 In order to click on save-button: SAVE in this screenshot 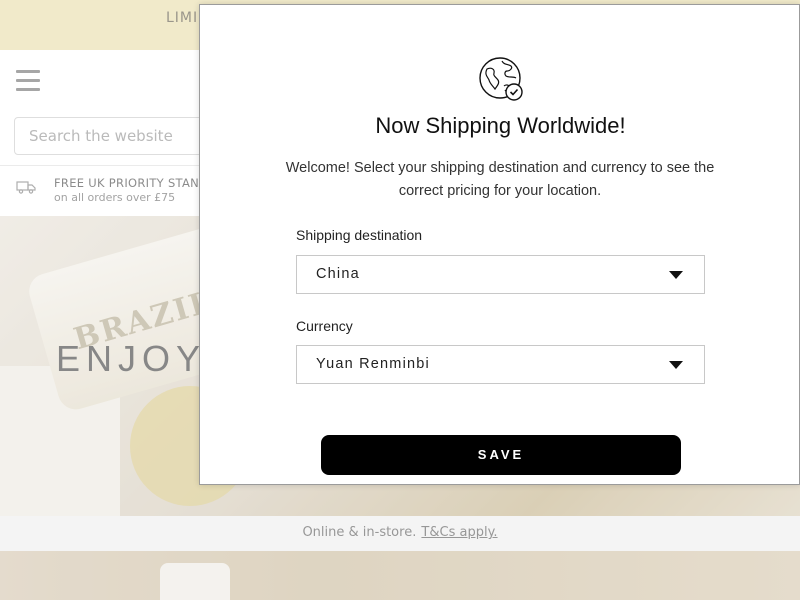, I will do `click(501, 455)`.